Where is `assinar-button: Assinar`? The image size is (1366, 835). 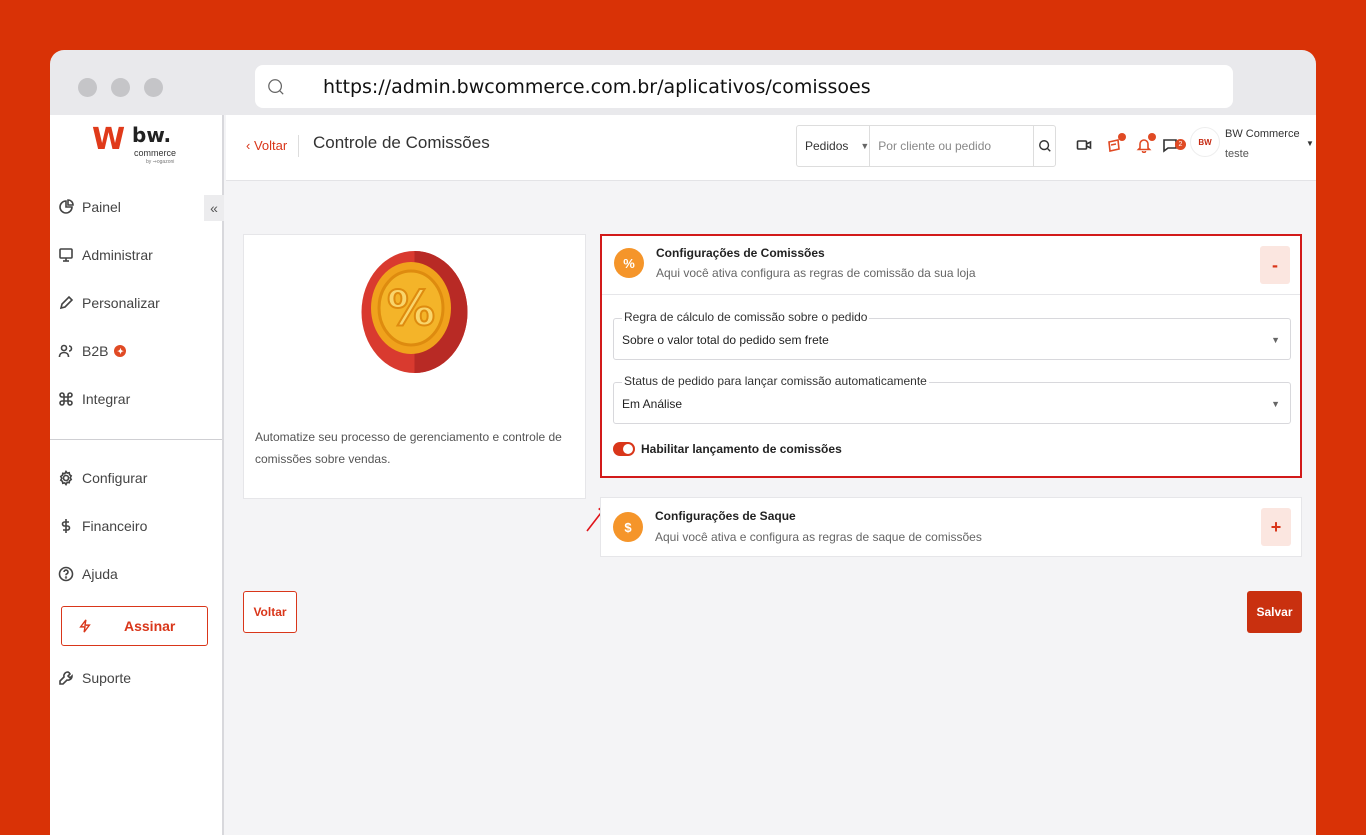 assinar-button: Assinar is located at coordinates (134, 626).